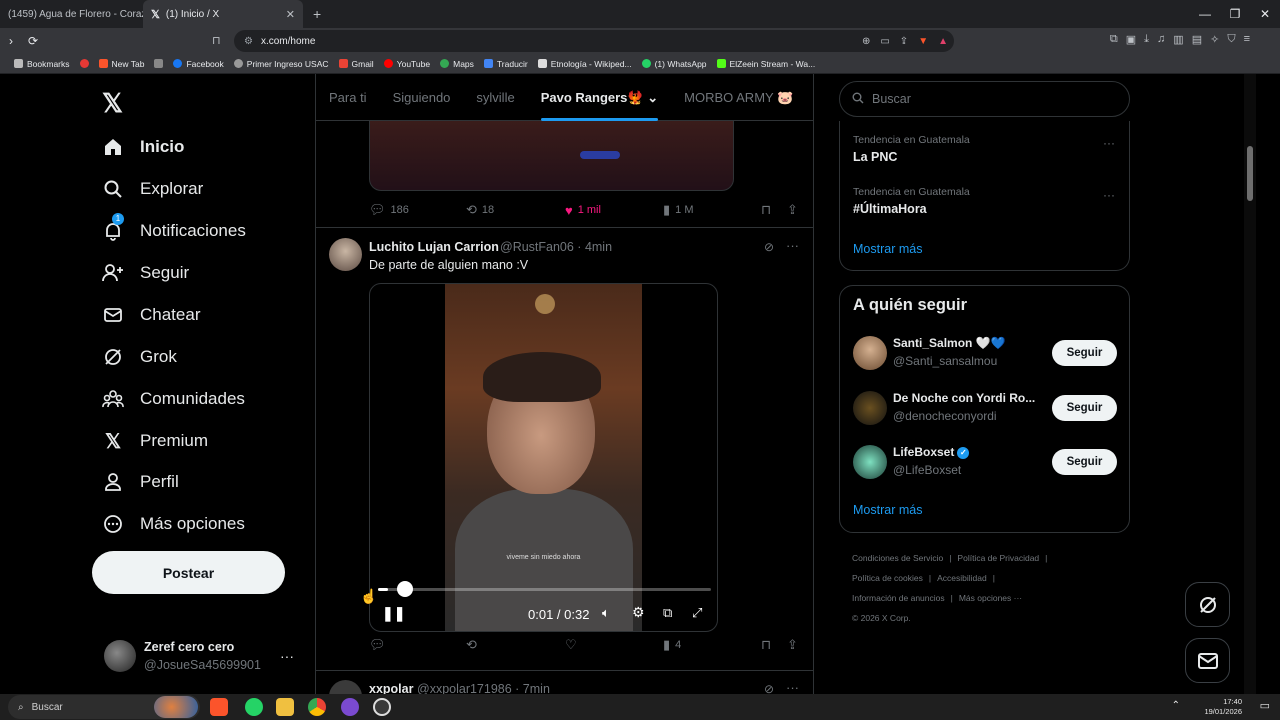  What do you see at coordinates (457, 64) in the screenshot?
I see `bookmark-maps: Maps` at bounding box center [457, 64].